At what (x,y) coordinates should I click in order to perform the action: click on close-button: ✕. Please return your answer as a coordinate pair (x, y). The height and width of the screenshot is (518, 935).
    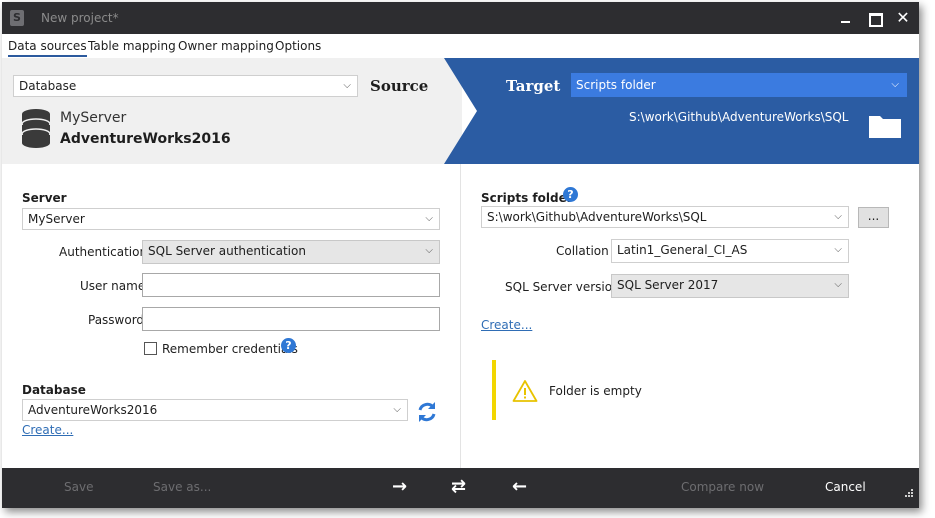
    Looking at the image, I should click on (903, 18).